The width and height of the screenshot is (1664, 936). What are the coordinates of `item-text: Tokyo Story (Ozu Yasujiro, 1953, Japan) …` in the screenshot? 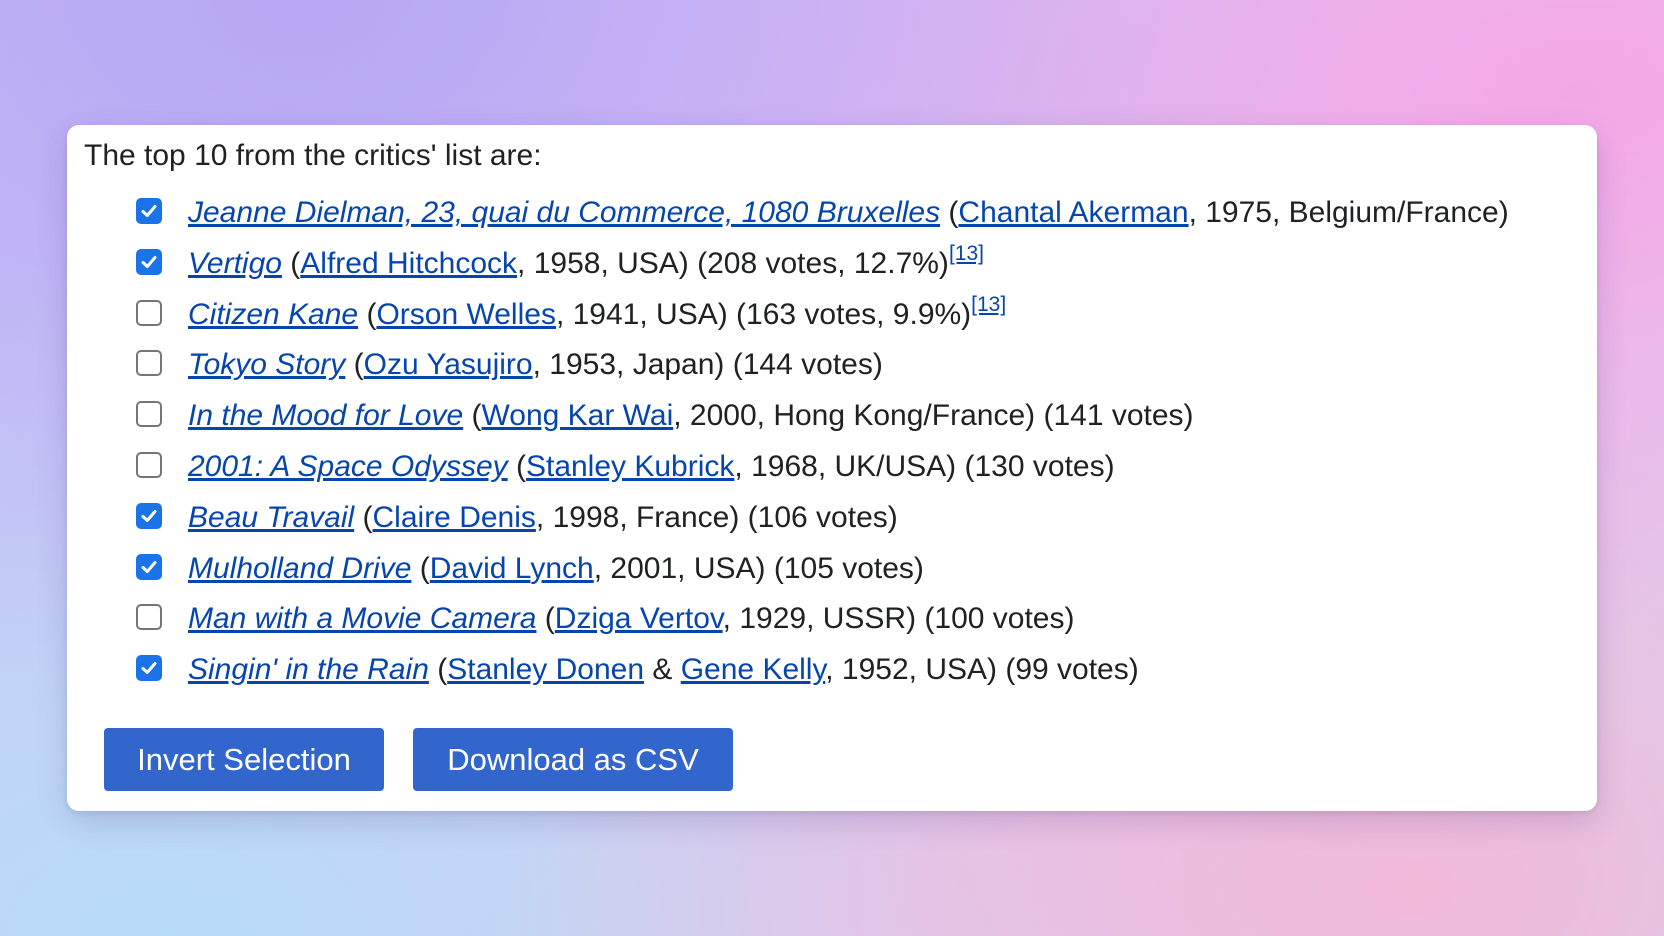 It's located at (535, 365).